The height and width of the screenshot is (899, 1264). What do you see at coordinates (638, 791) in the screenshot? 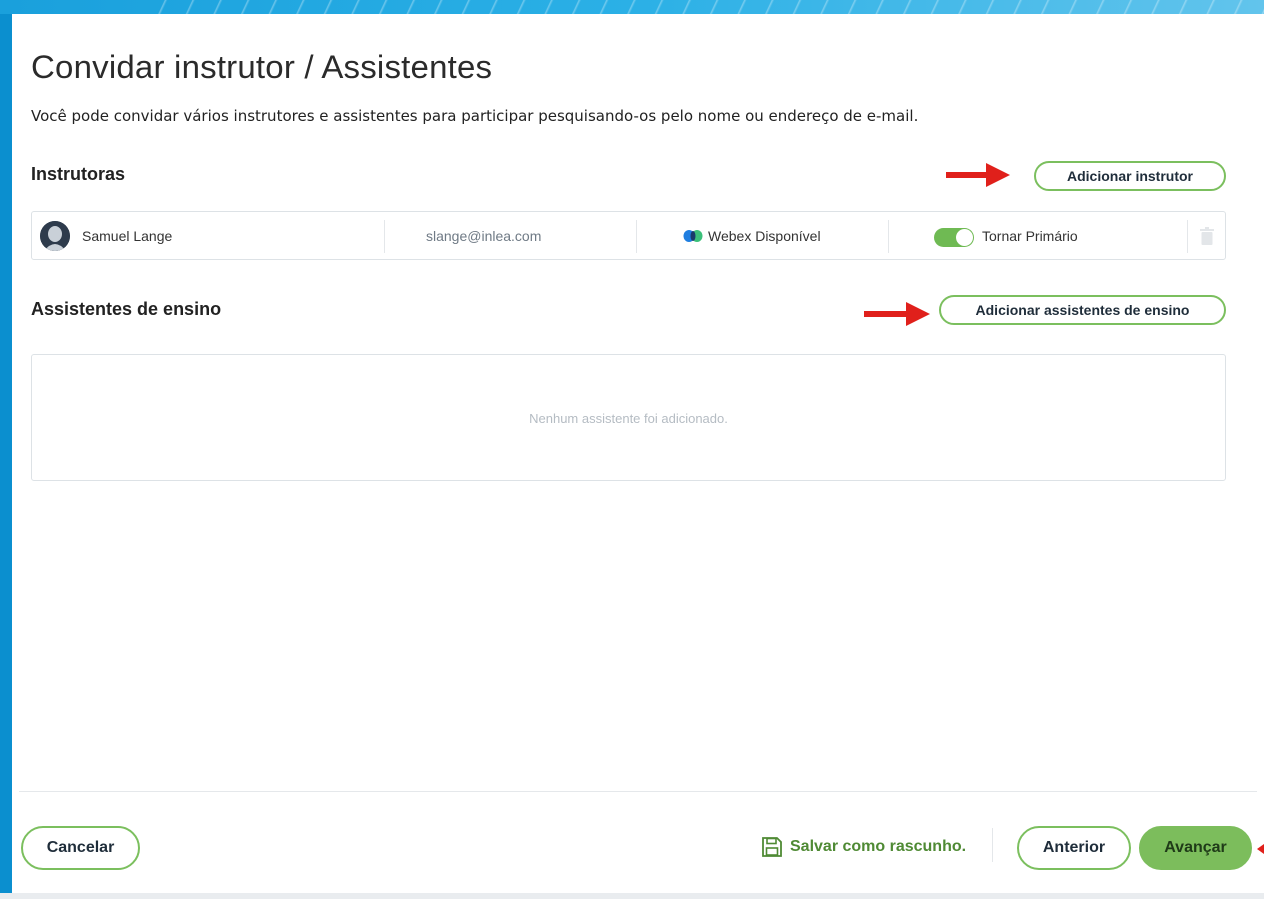
I see `footer-divider` at bounding box center [638, 791].